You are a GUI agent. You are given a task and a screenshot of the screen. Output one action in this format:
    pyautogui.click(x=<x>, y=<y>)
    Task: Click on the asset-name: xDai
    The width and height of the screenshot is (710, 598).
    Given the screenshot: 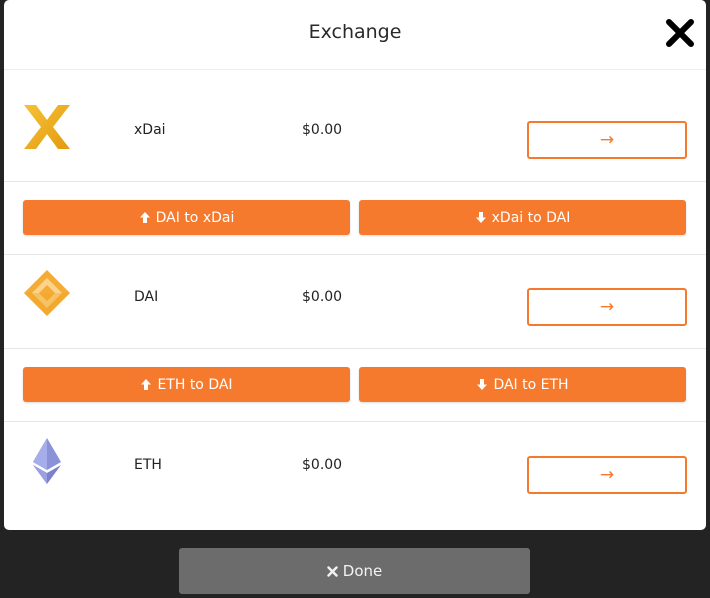 What is the action you would take?
    pyautogui.click(x=150, y=130)
    